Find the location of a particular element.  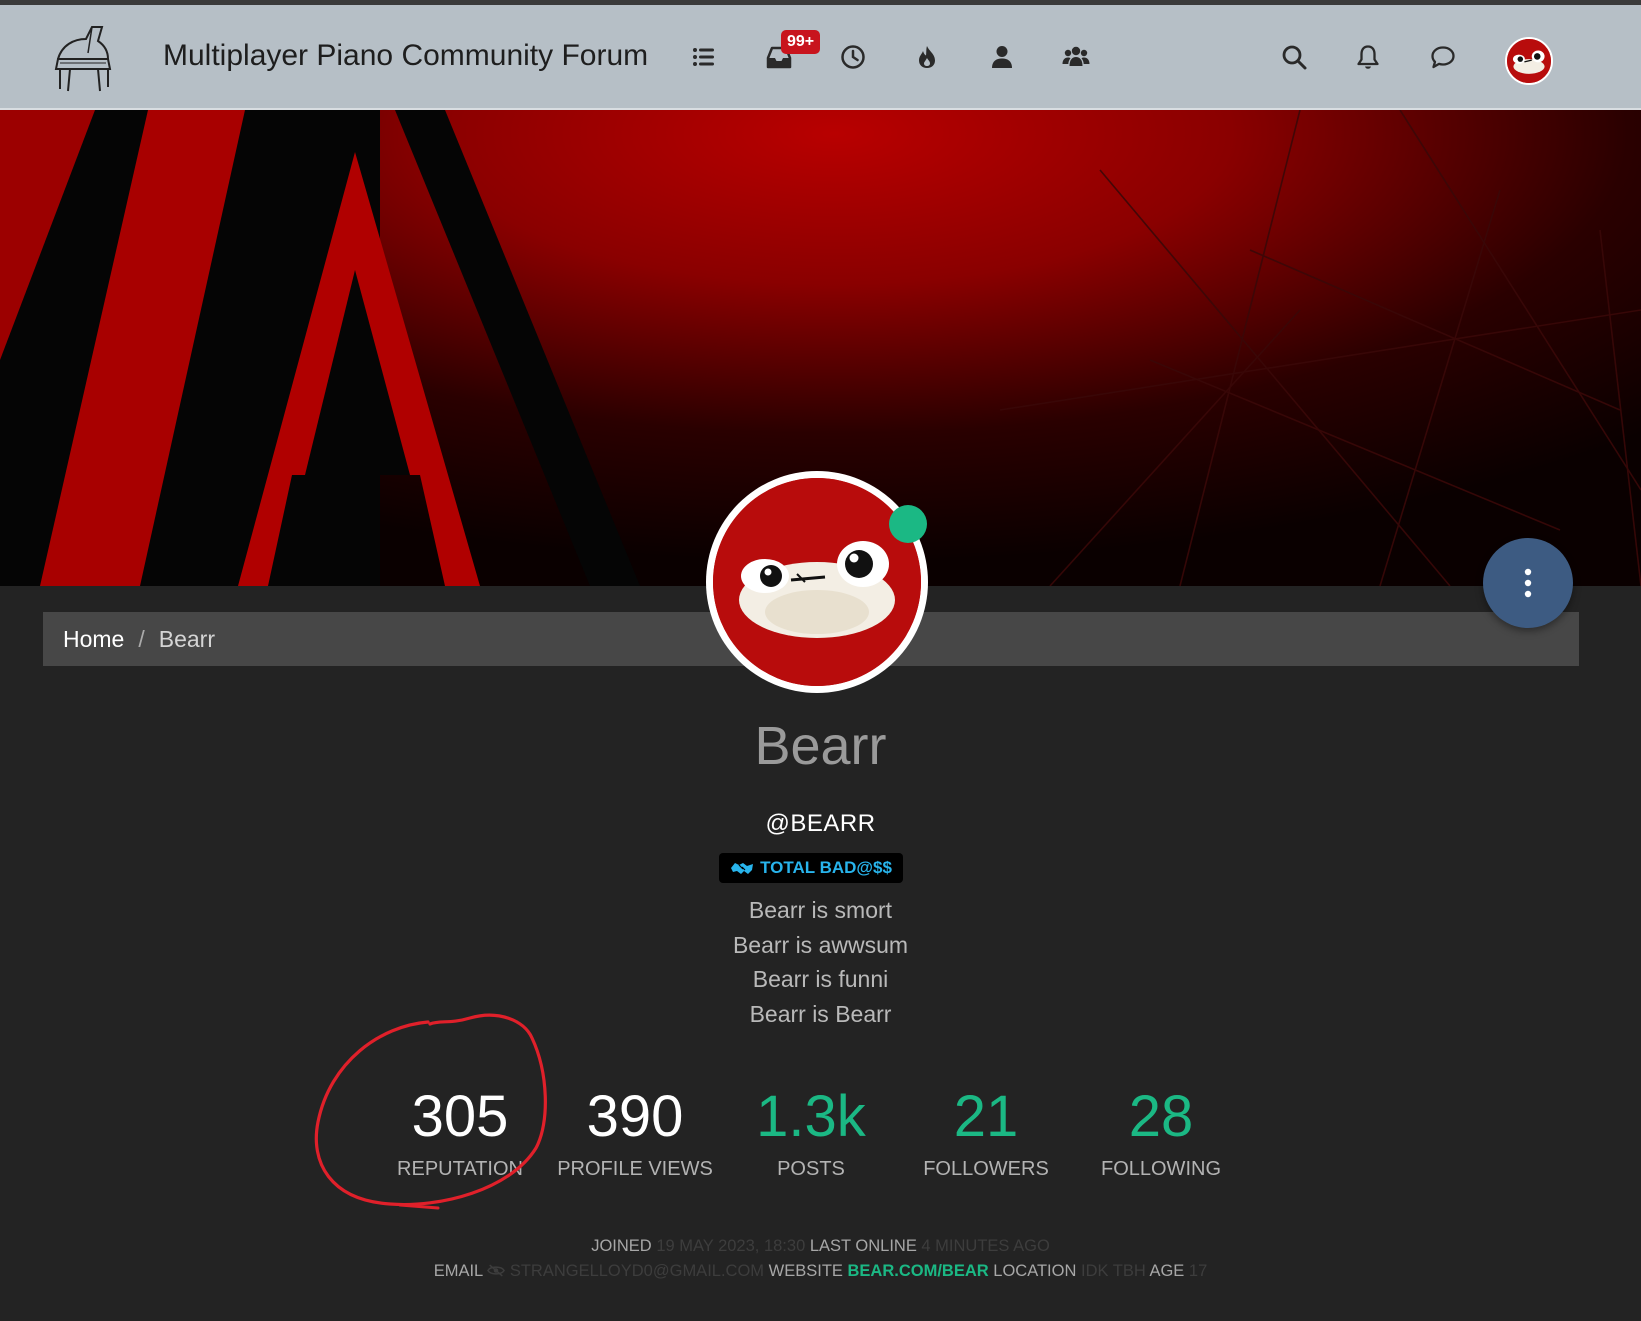

unread-count-badge: 99+ is located at coordinates (801, 42).